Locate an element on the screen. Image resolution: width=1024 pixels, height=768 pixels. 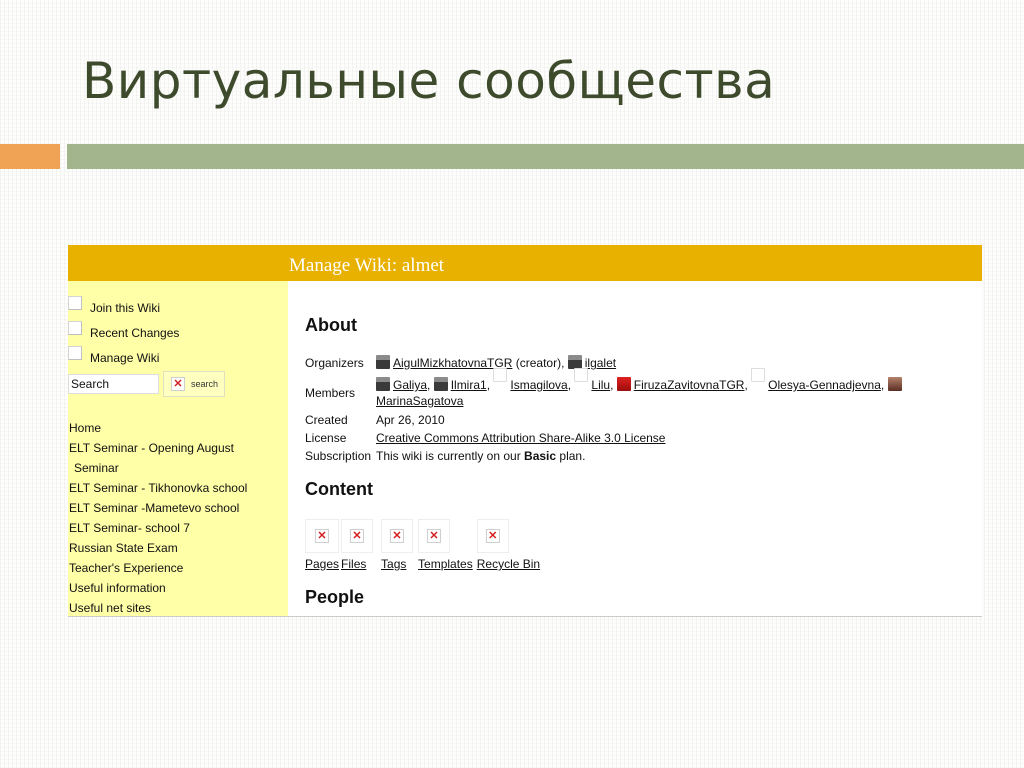
recycle-bin-link: ✕ Recycle Bin is located at coordinates (508, 545).